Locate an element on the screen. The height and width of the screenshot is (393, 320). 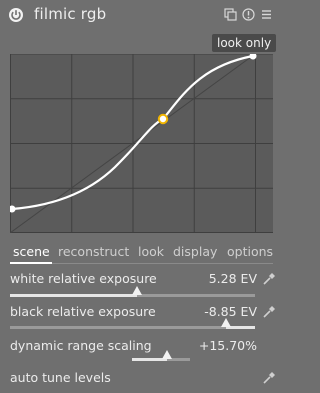
menu-icon is located at coordinates (266, 14).